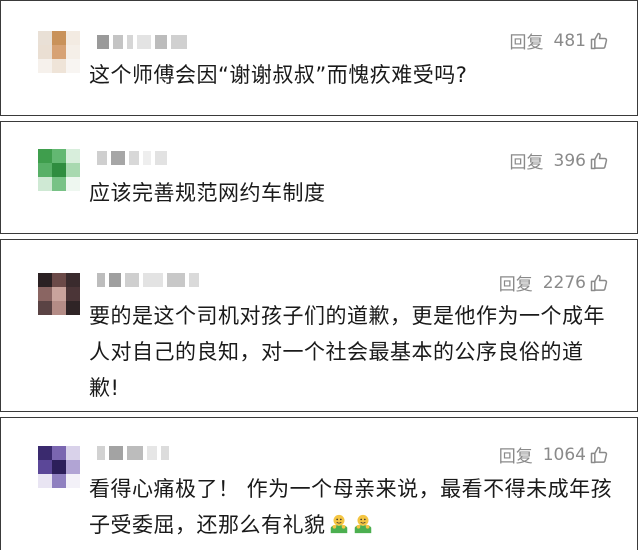 Image resolution: width=640 pixels, height=550 pixels. I want to click on like-button: 1064, so click(576, 455).